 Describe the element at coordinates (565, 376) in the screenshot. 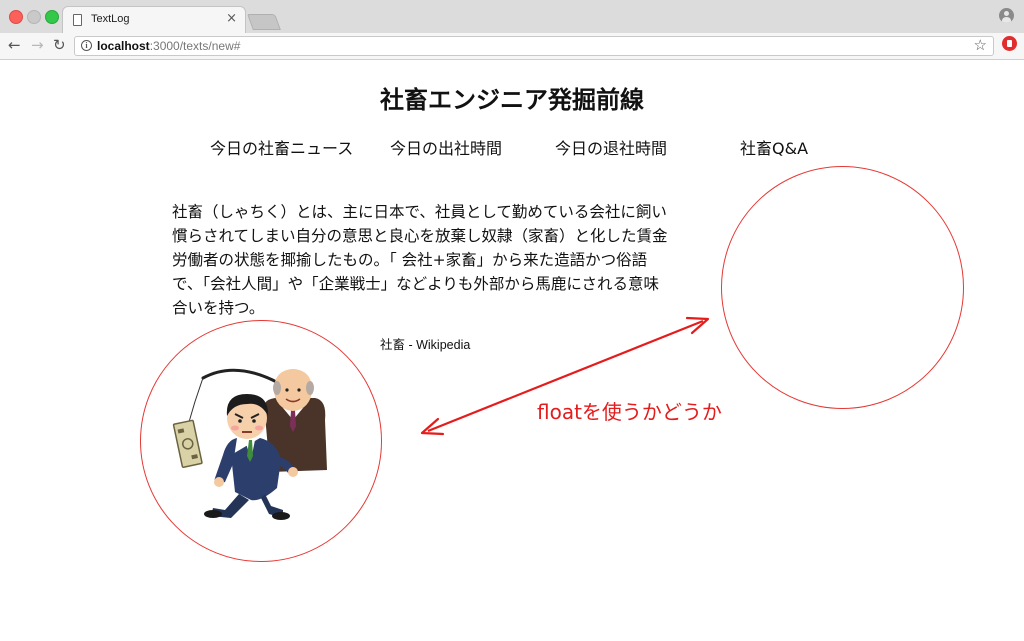

I see `double-arrow-annotation` at that location.